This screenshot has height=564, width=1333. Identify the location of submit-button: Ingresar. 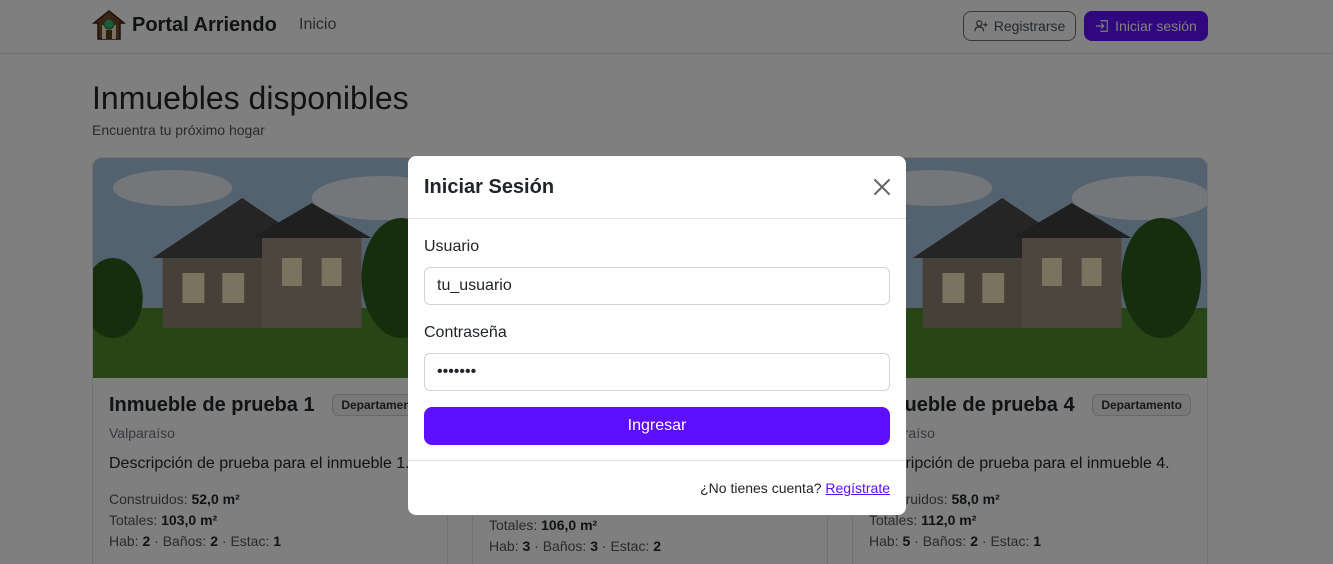
(657, 426).